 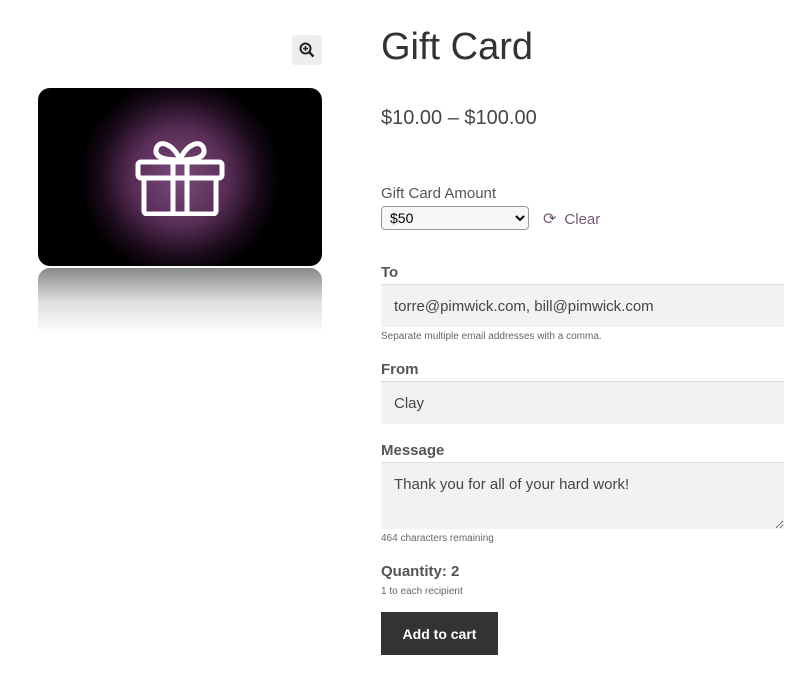 I want to click on gift-icon, so click(x=180, y=178).